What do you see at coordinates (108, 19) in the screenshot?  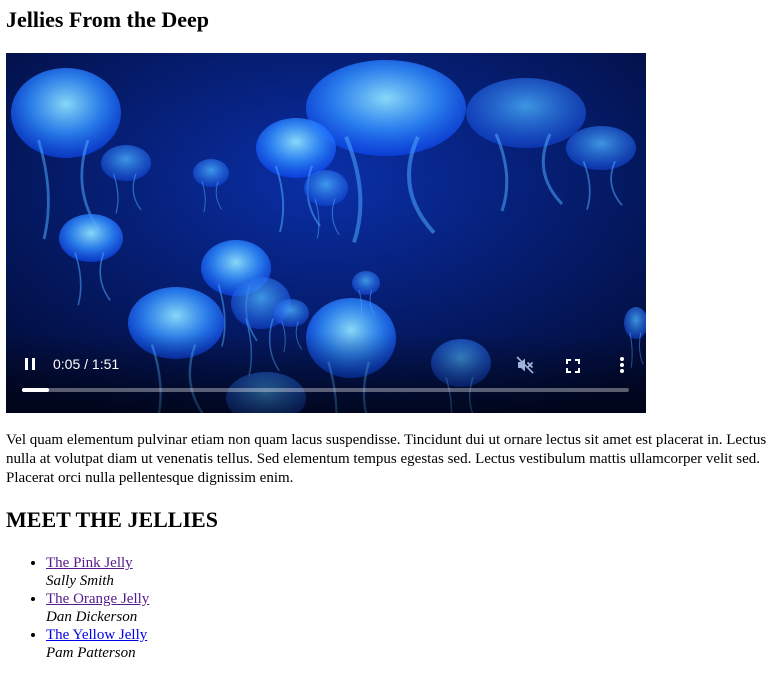 I see `page-title: Jellies From the Deep` at bounding box center [108, 19].